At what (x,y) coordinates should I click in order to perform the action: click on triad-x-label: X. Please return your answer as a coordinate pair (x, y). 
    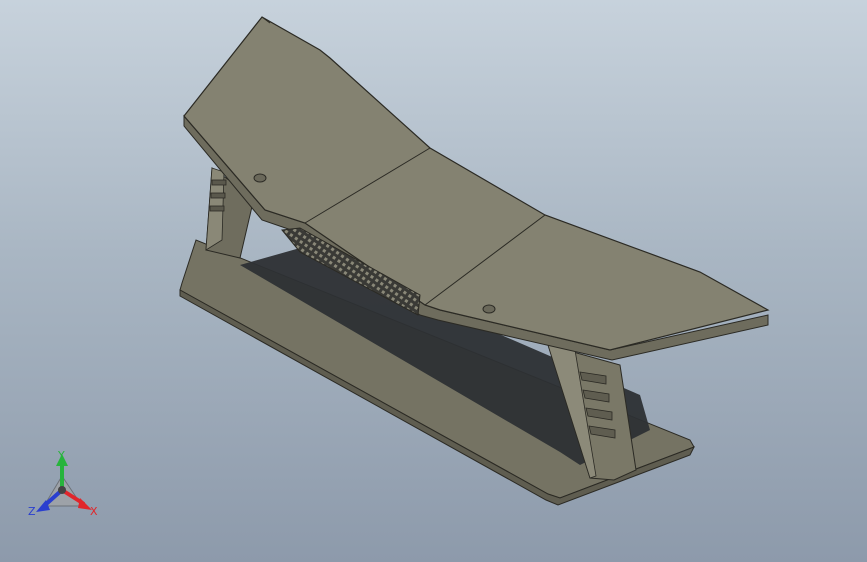
    Looking at the image, I should click on (94, 511).